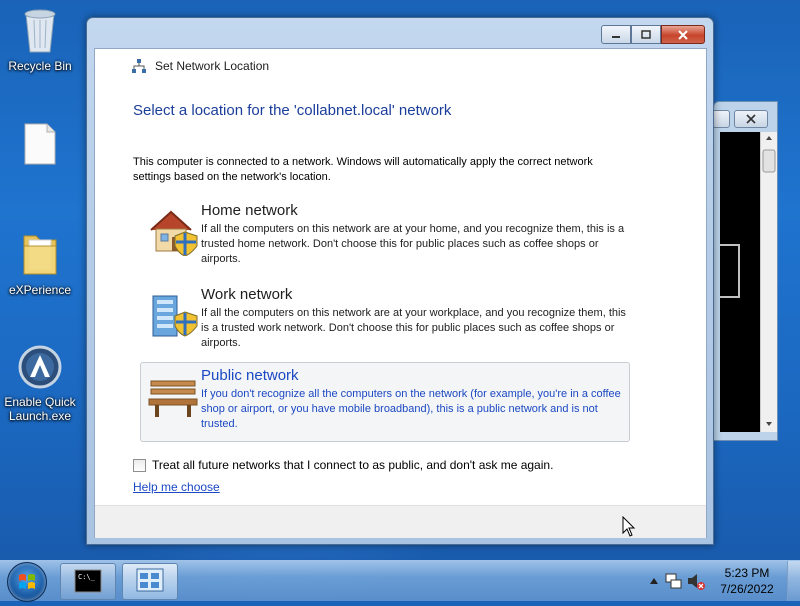  I want to click on clock-date: 7/26/2022, so click(747, 589).